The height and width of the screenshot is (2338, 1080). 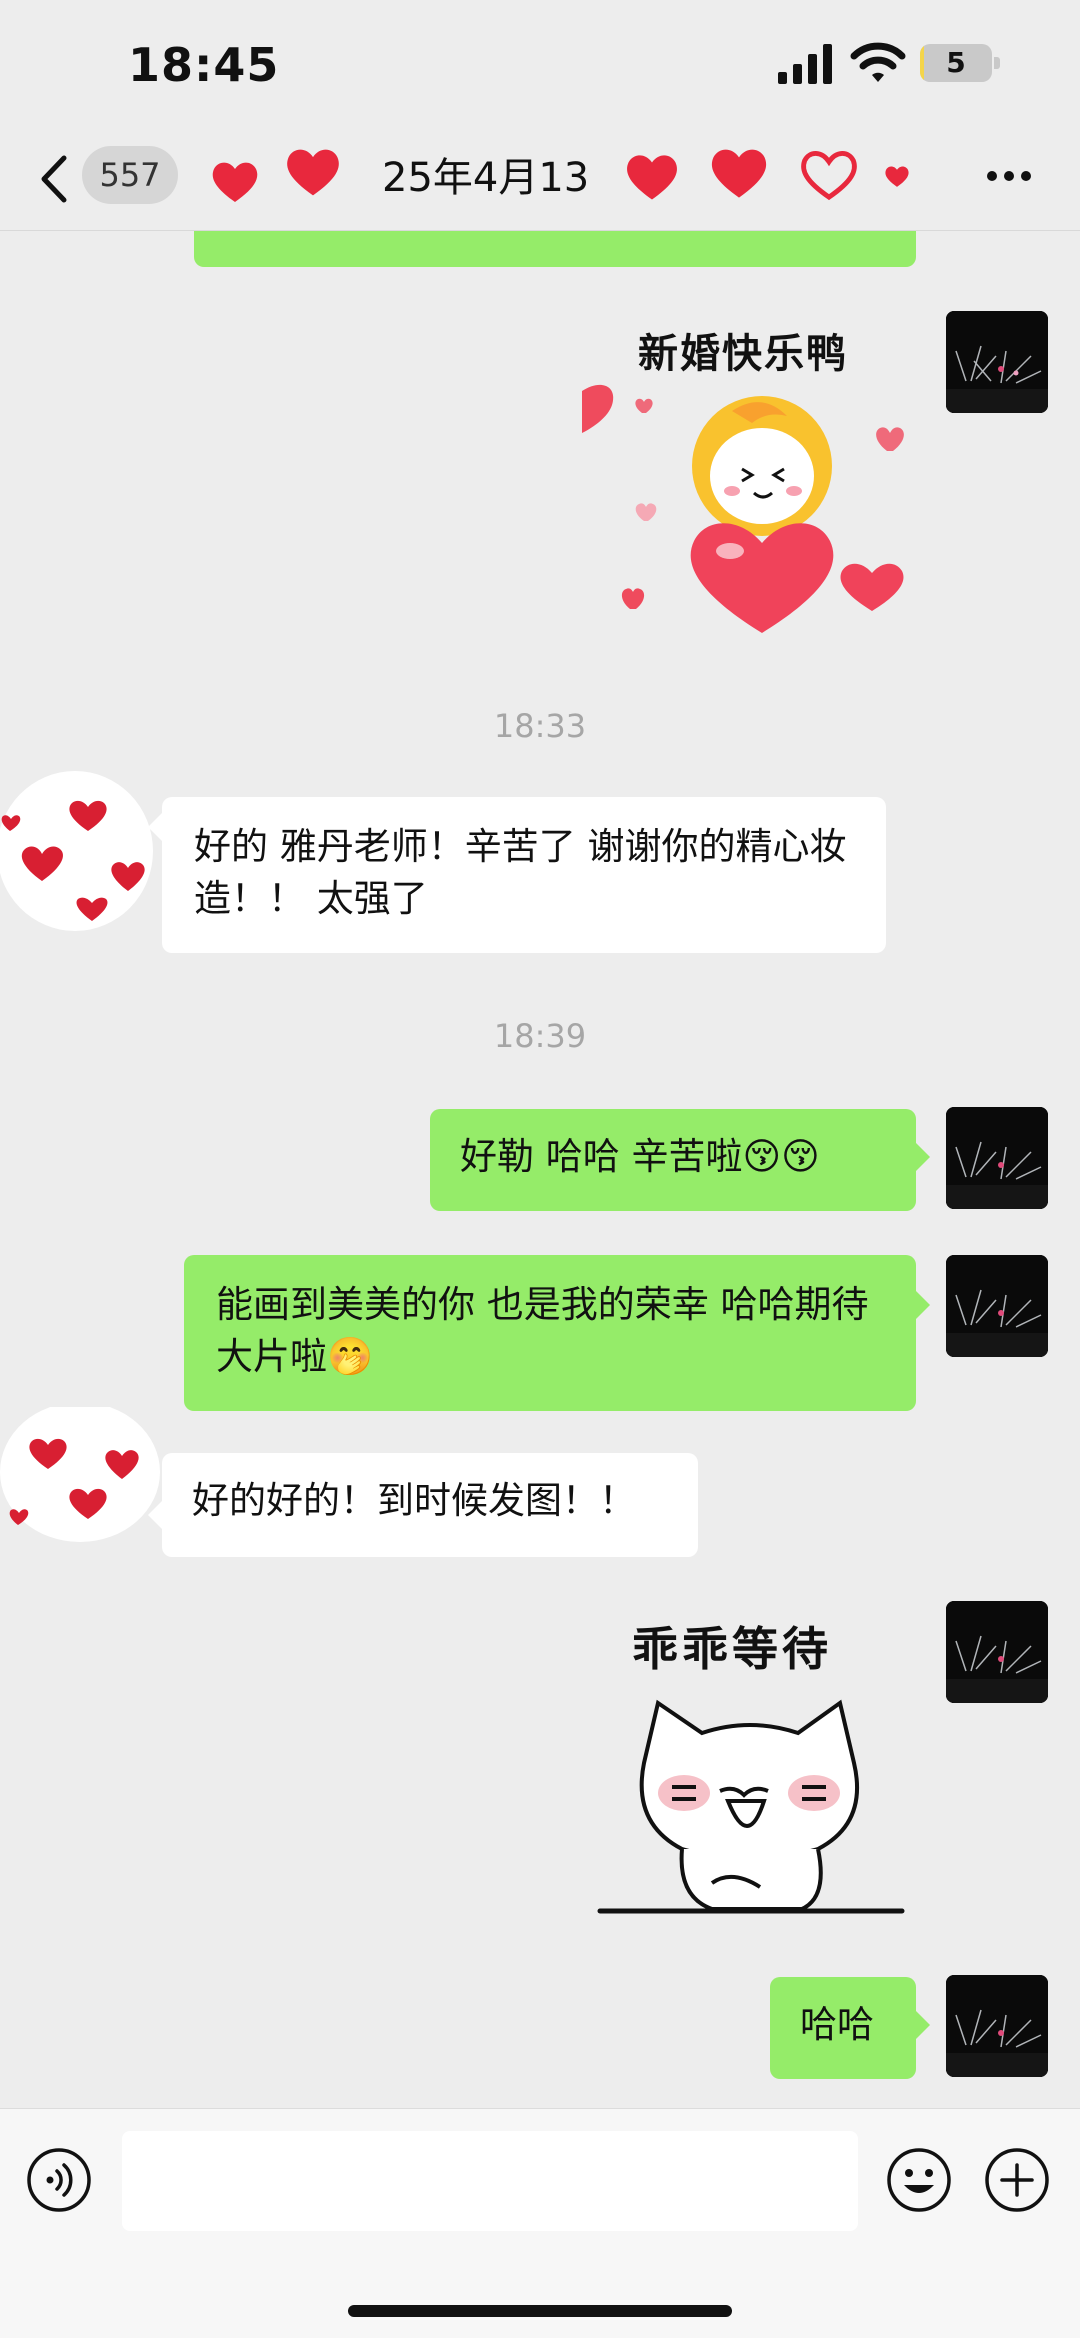 What do you see at coordinates (130, 175) in the screenshot?
I see `unread-count-badge: 557` at bounding box center [130, 175].